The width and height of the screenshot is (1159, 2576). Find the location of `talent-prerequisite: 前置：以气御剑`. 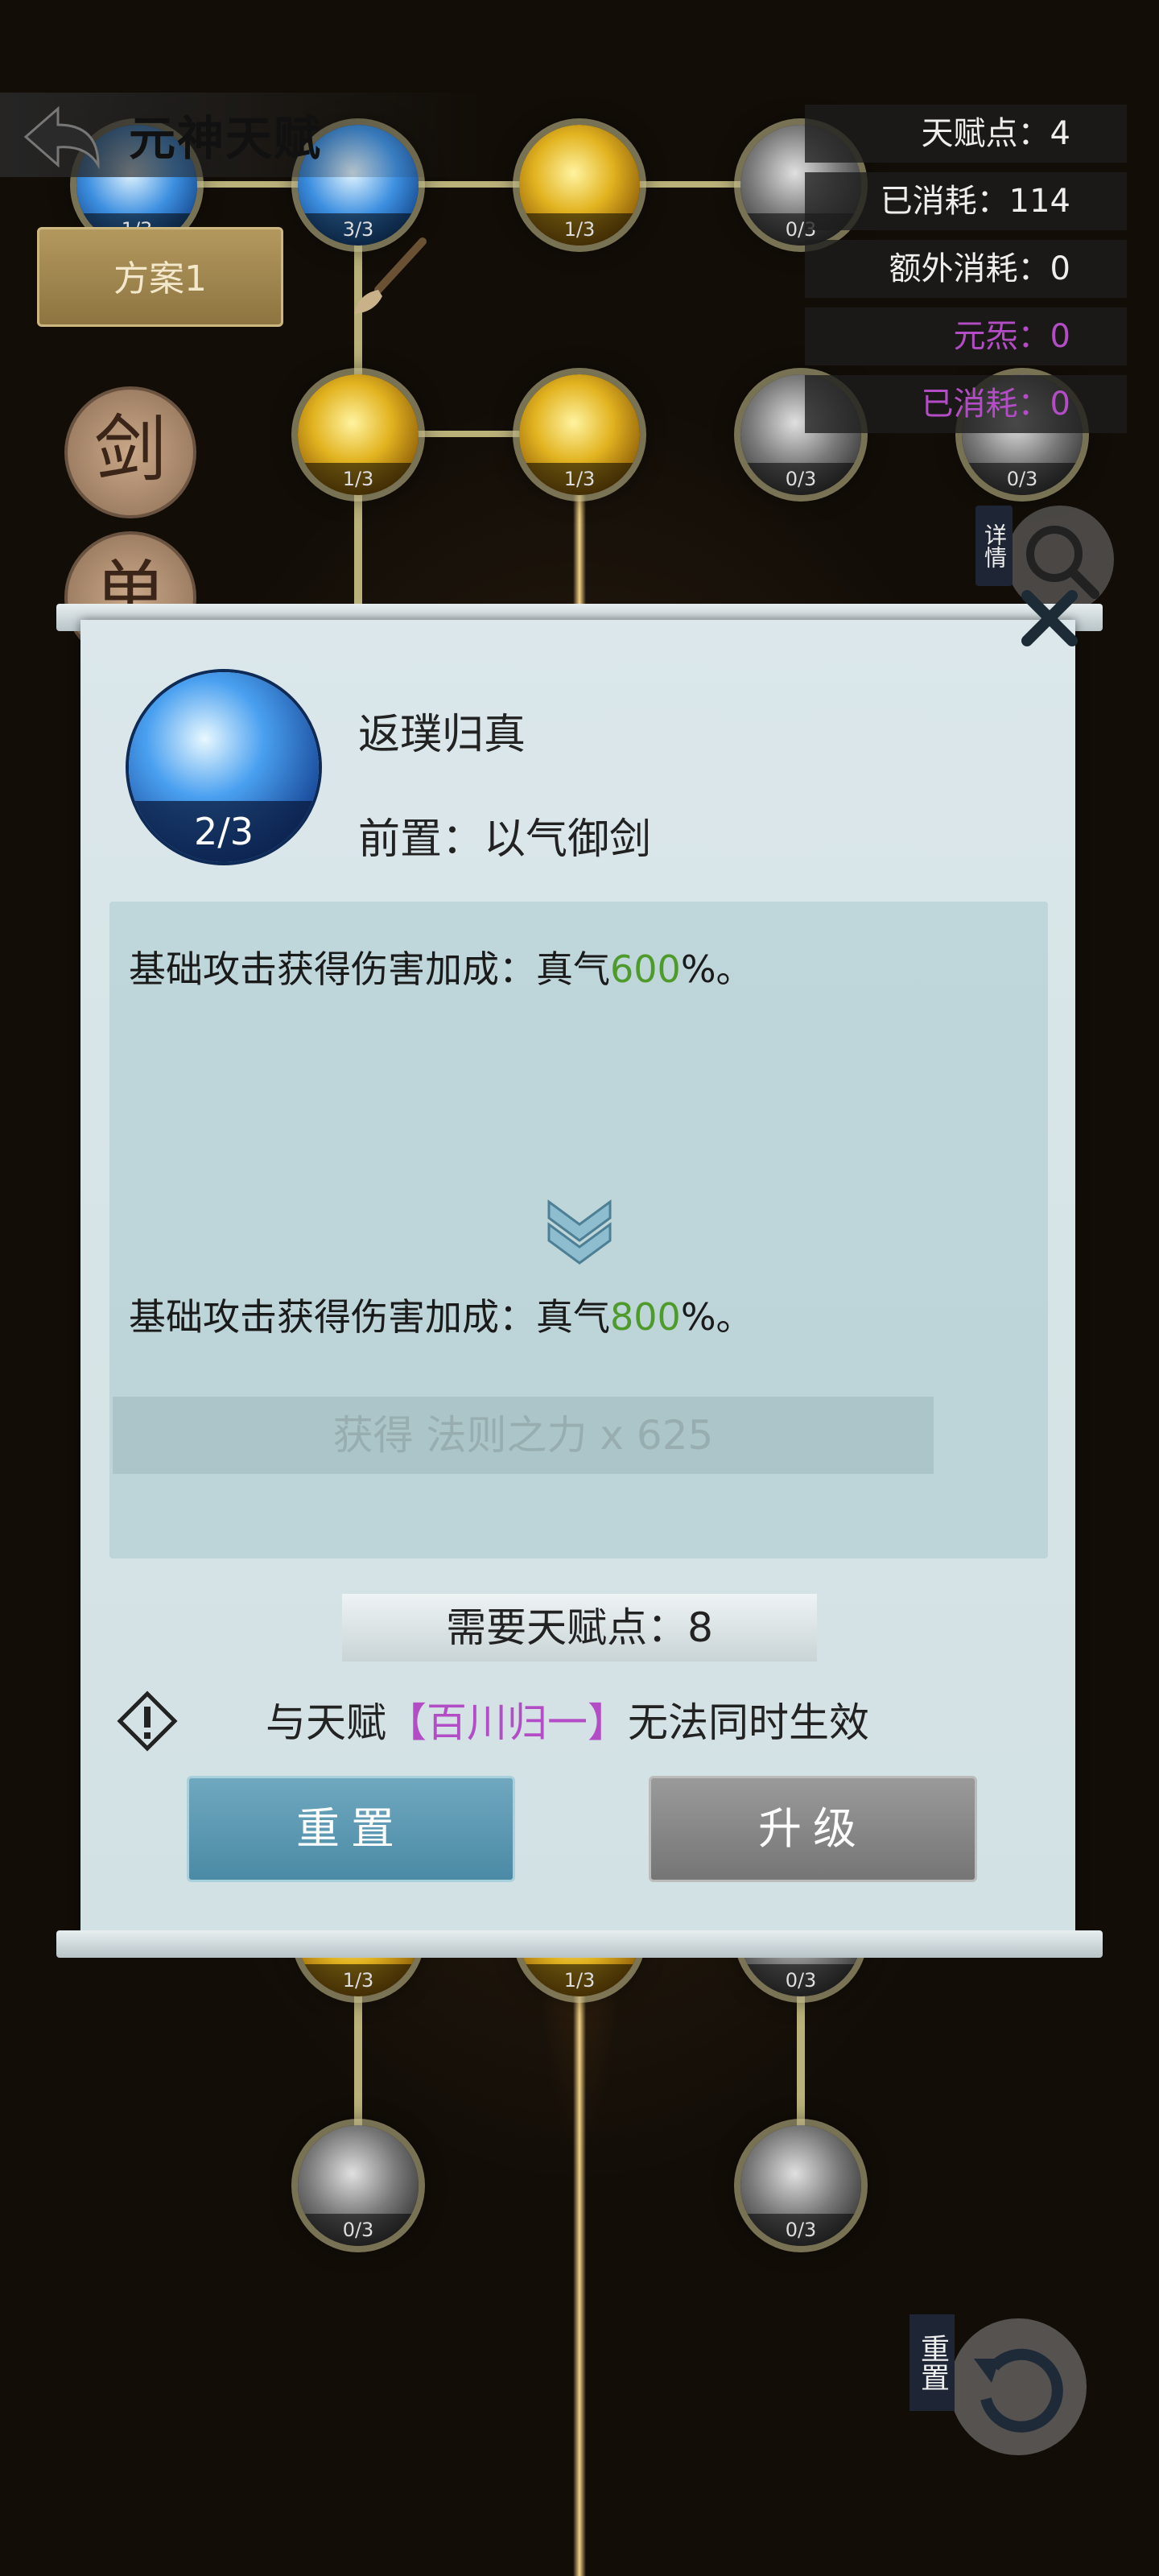

talent-prerequisite: 前置：以气御剑 is located at coordinates (505, 839).